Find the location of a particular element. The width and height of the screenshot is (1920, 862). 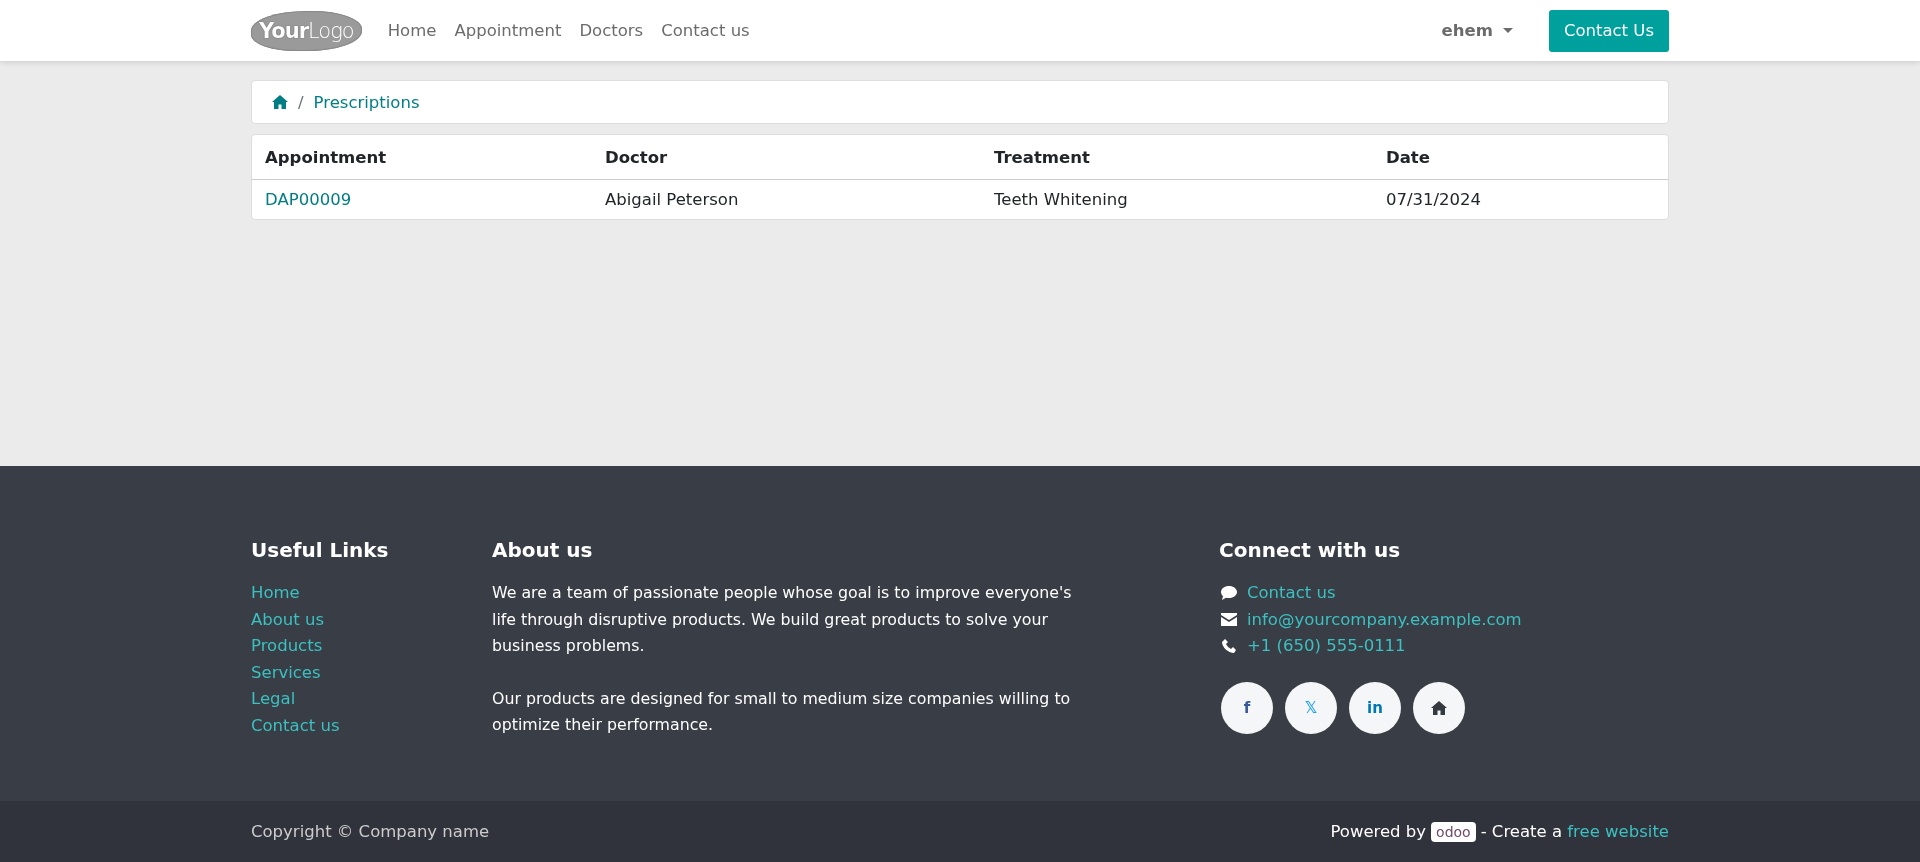

linkedin-icon: in is located at coordinates (1375, 707).